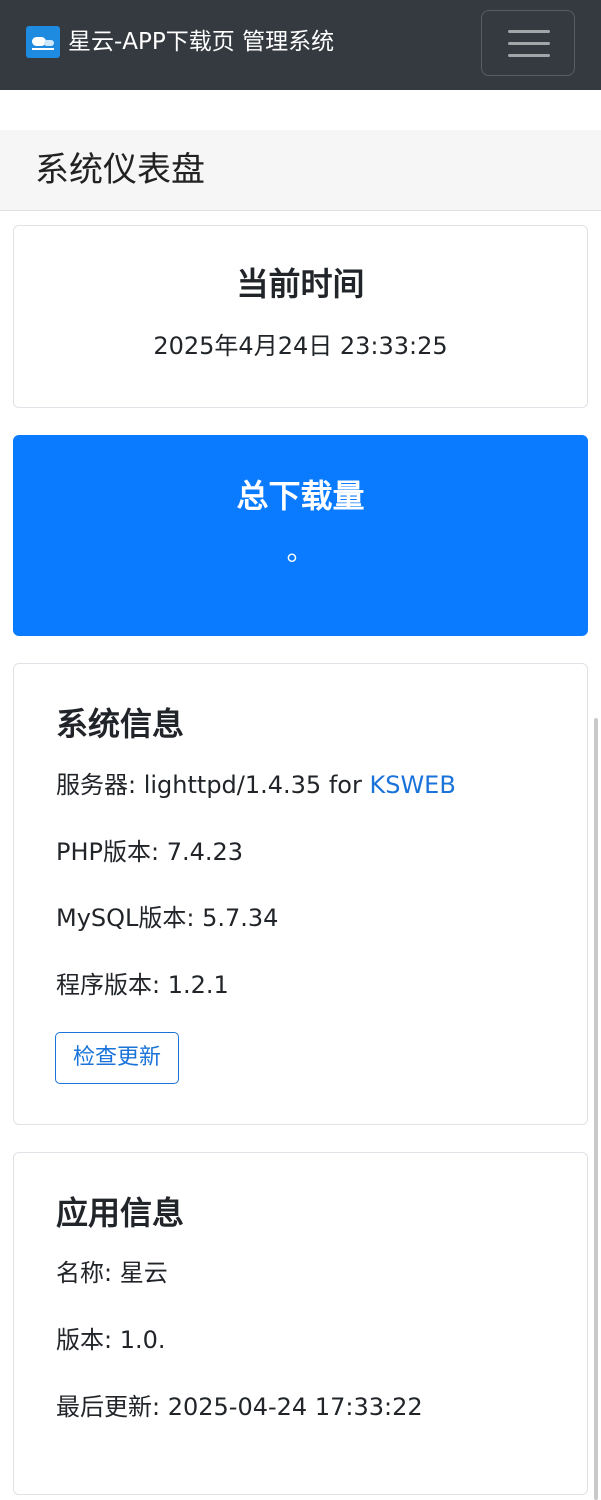 Image resolution: width=601 pixels, height=1500 pixels. What do you see at coordinates (117, 1058) in the screenshot?
I see `check-update-button: 检查更新` at bounding box center [117, 1058].